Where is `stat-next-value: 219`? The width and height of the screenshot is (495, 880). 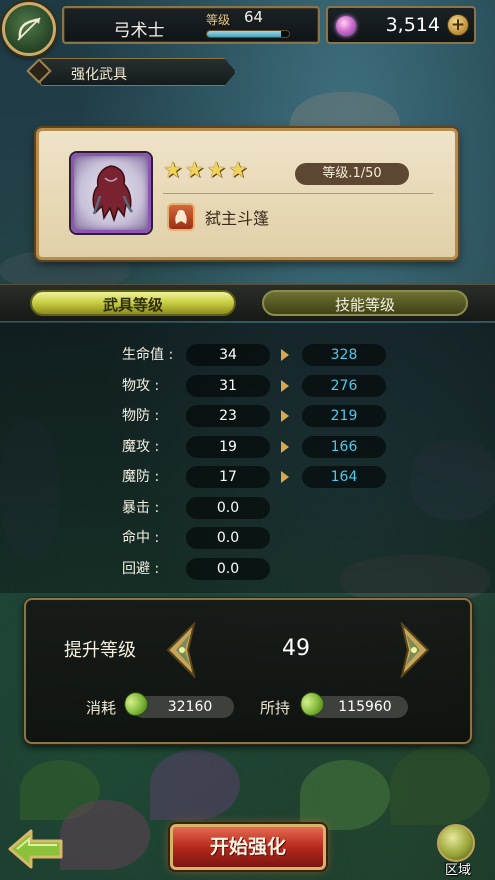 stat-next-value: 219 is located at coordinates (344, 416).